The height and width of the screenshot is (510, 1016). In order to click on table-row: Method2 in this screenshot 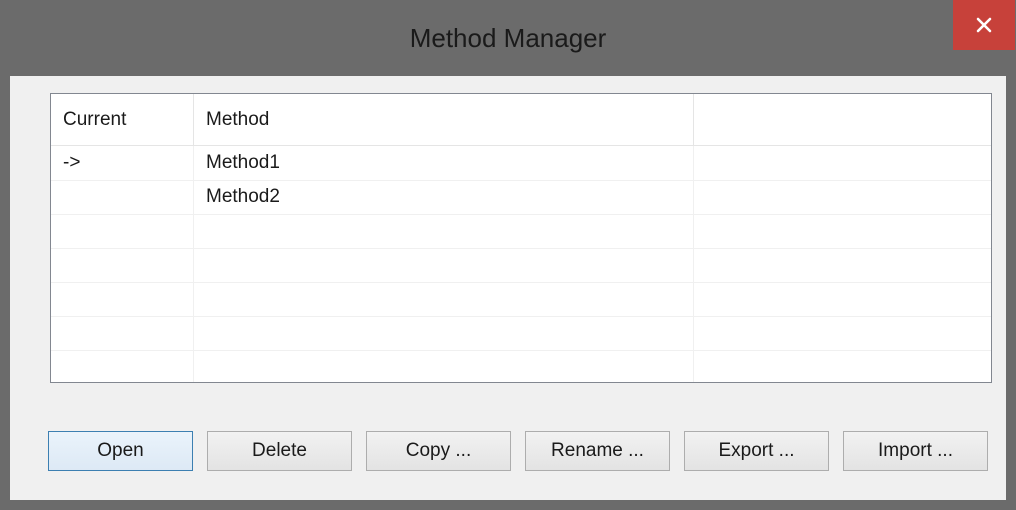, I will do `click(521, 197)`.